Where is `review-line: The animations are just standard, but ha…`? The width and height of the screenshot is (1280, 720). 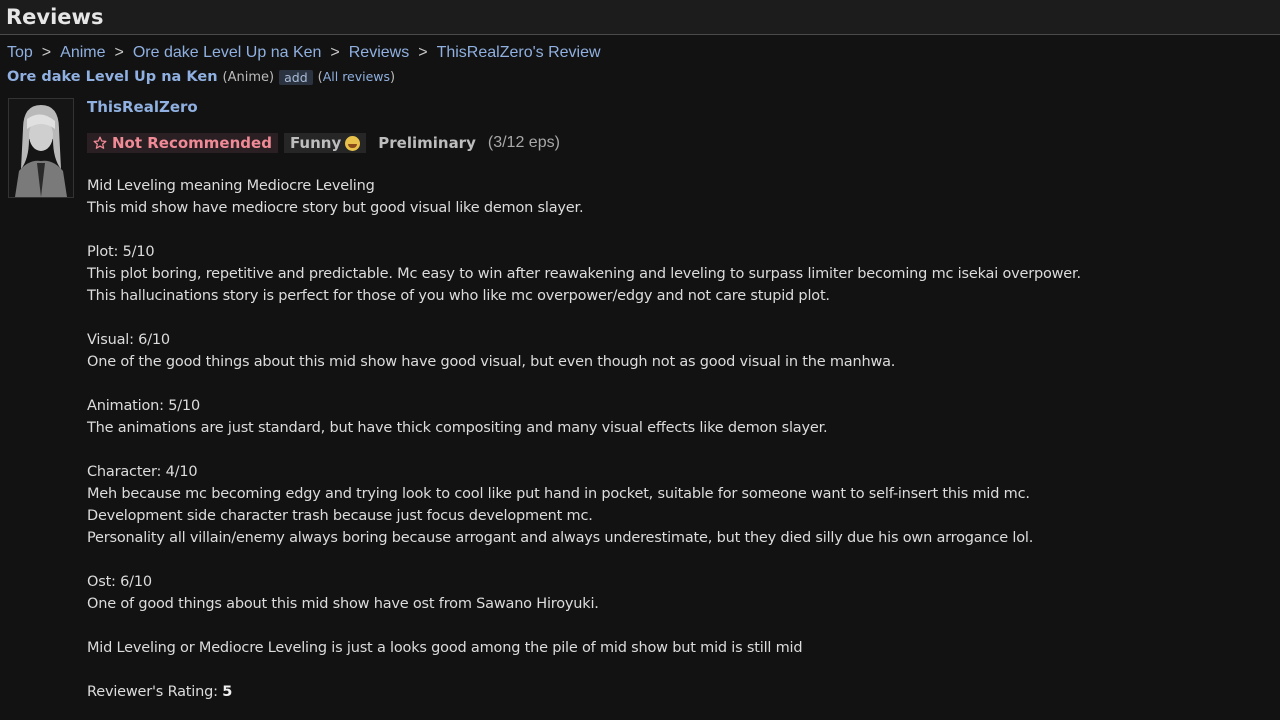 review-line: The animations are just standard, but ha… is located at coordinates (457, 428).